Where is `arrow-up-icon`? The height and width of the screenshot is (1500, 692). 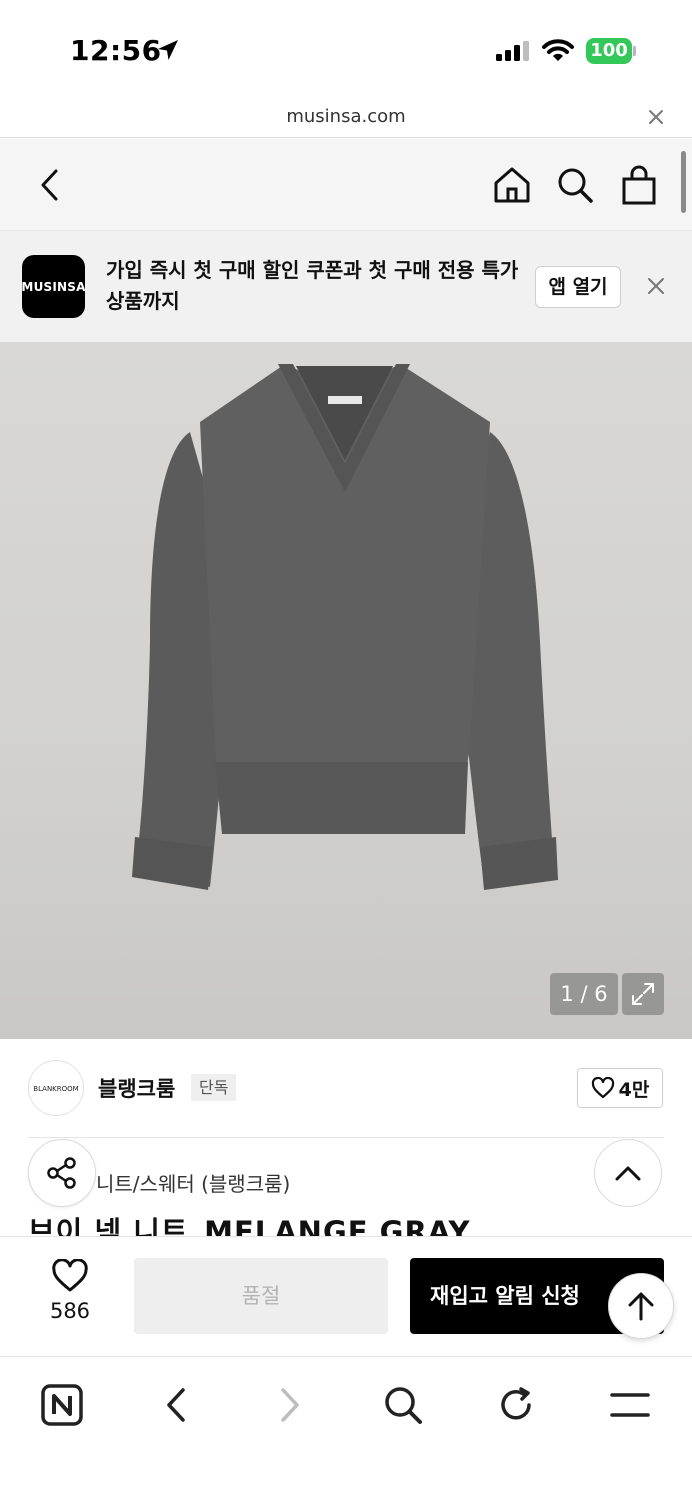 arrow-up-icon is located at coordinates (641, 1306).